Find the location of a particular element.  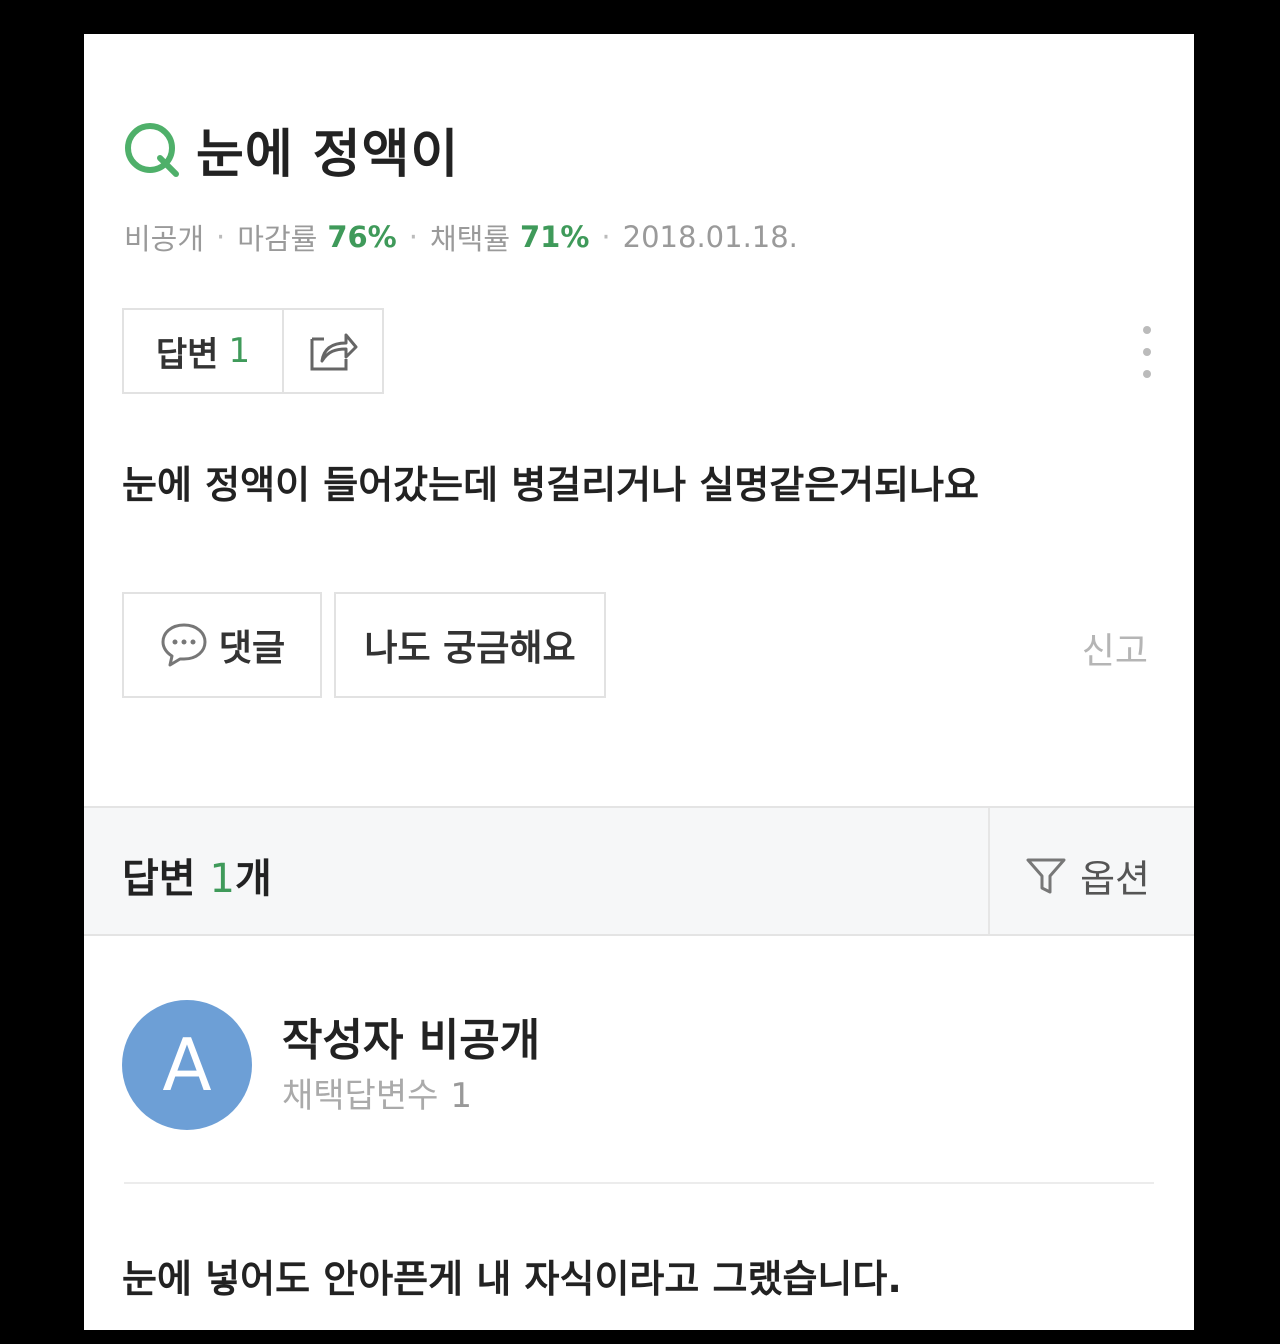

question-title: 눈에 정액이 is located at coordinates (328, 155).